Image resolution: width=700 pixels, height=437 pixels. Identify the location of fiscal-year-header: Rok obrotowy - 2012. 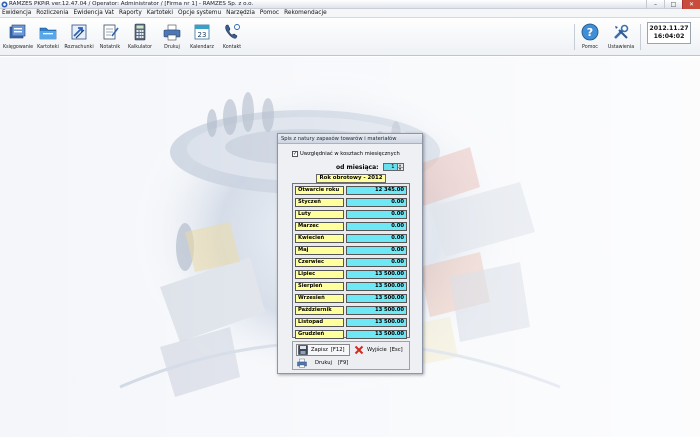
(351, 178).